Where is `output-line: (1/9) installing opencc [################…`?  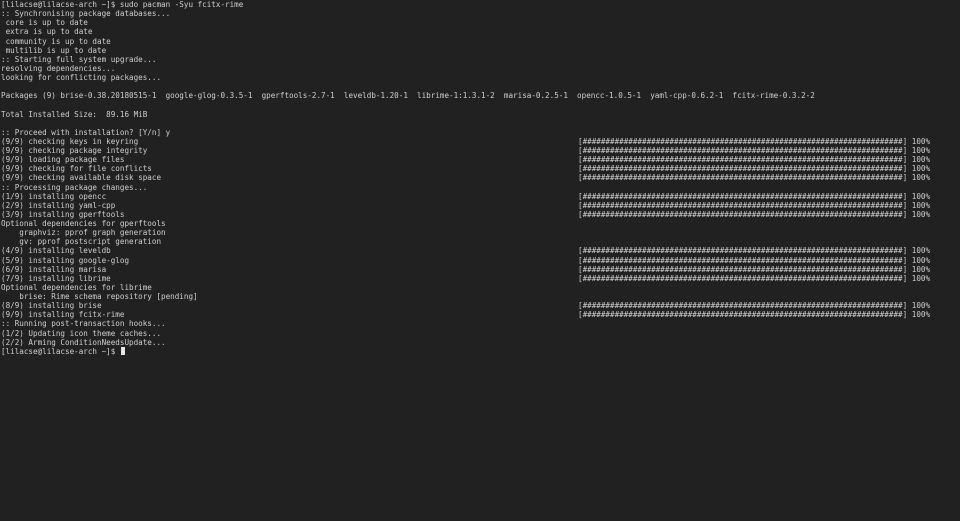 output-line: (1/9) installing opencc [################… is located at coordinates (480, 196).